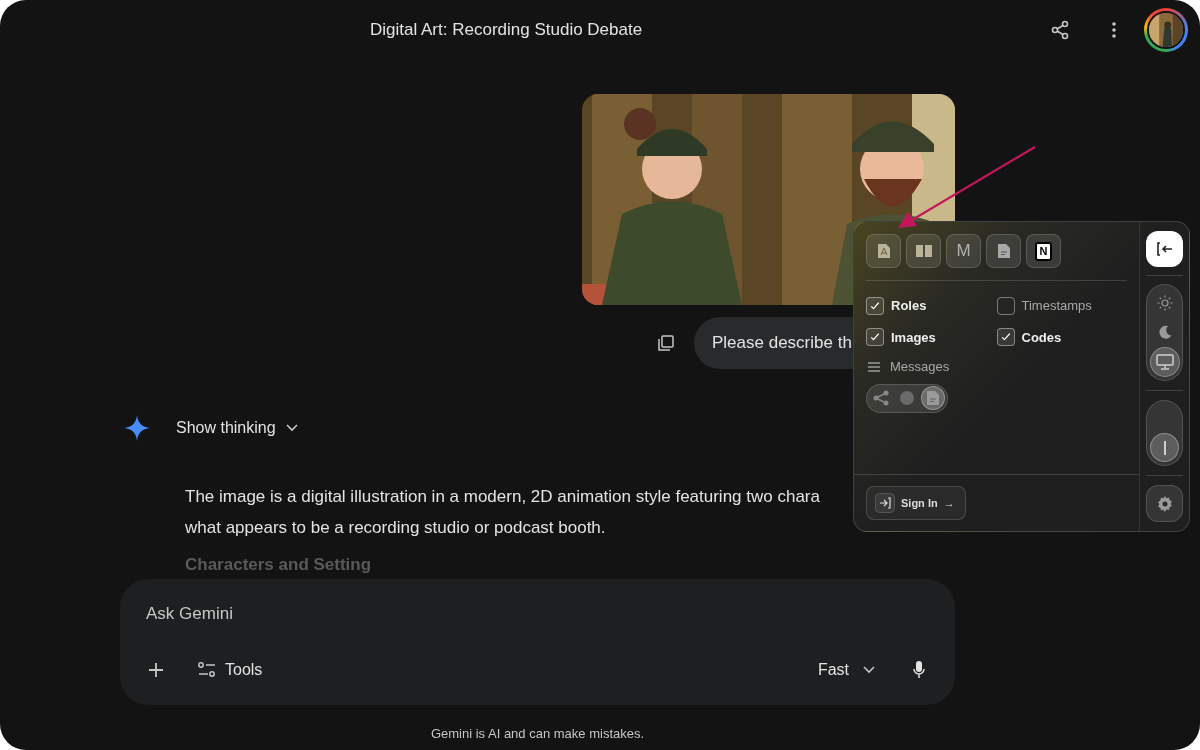 The width and height of the screenshot is (1200, 750). I want to click on settings-icon, so click(1164, 503).